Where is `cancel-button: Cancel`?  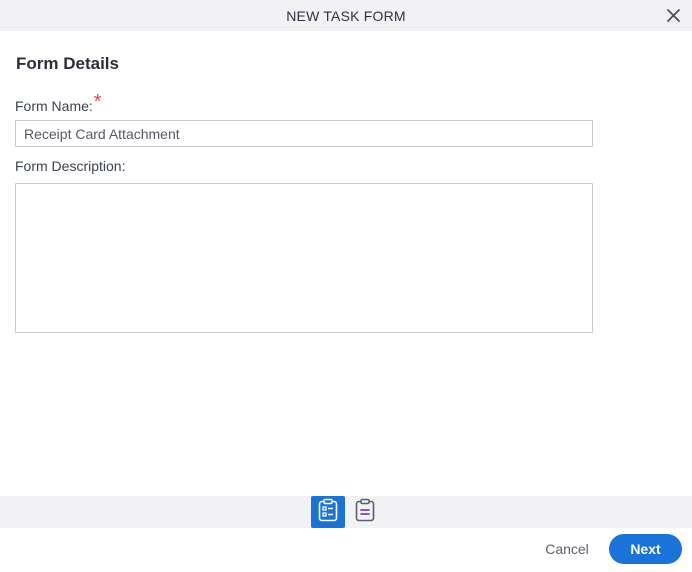
cancel-button: Cancel is located at coordinates (567, 549).